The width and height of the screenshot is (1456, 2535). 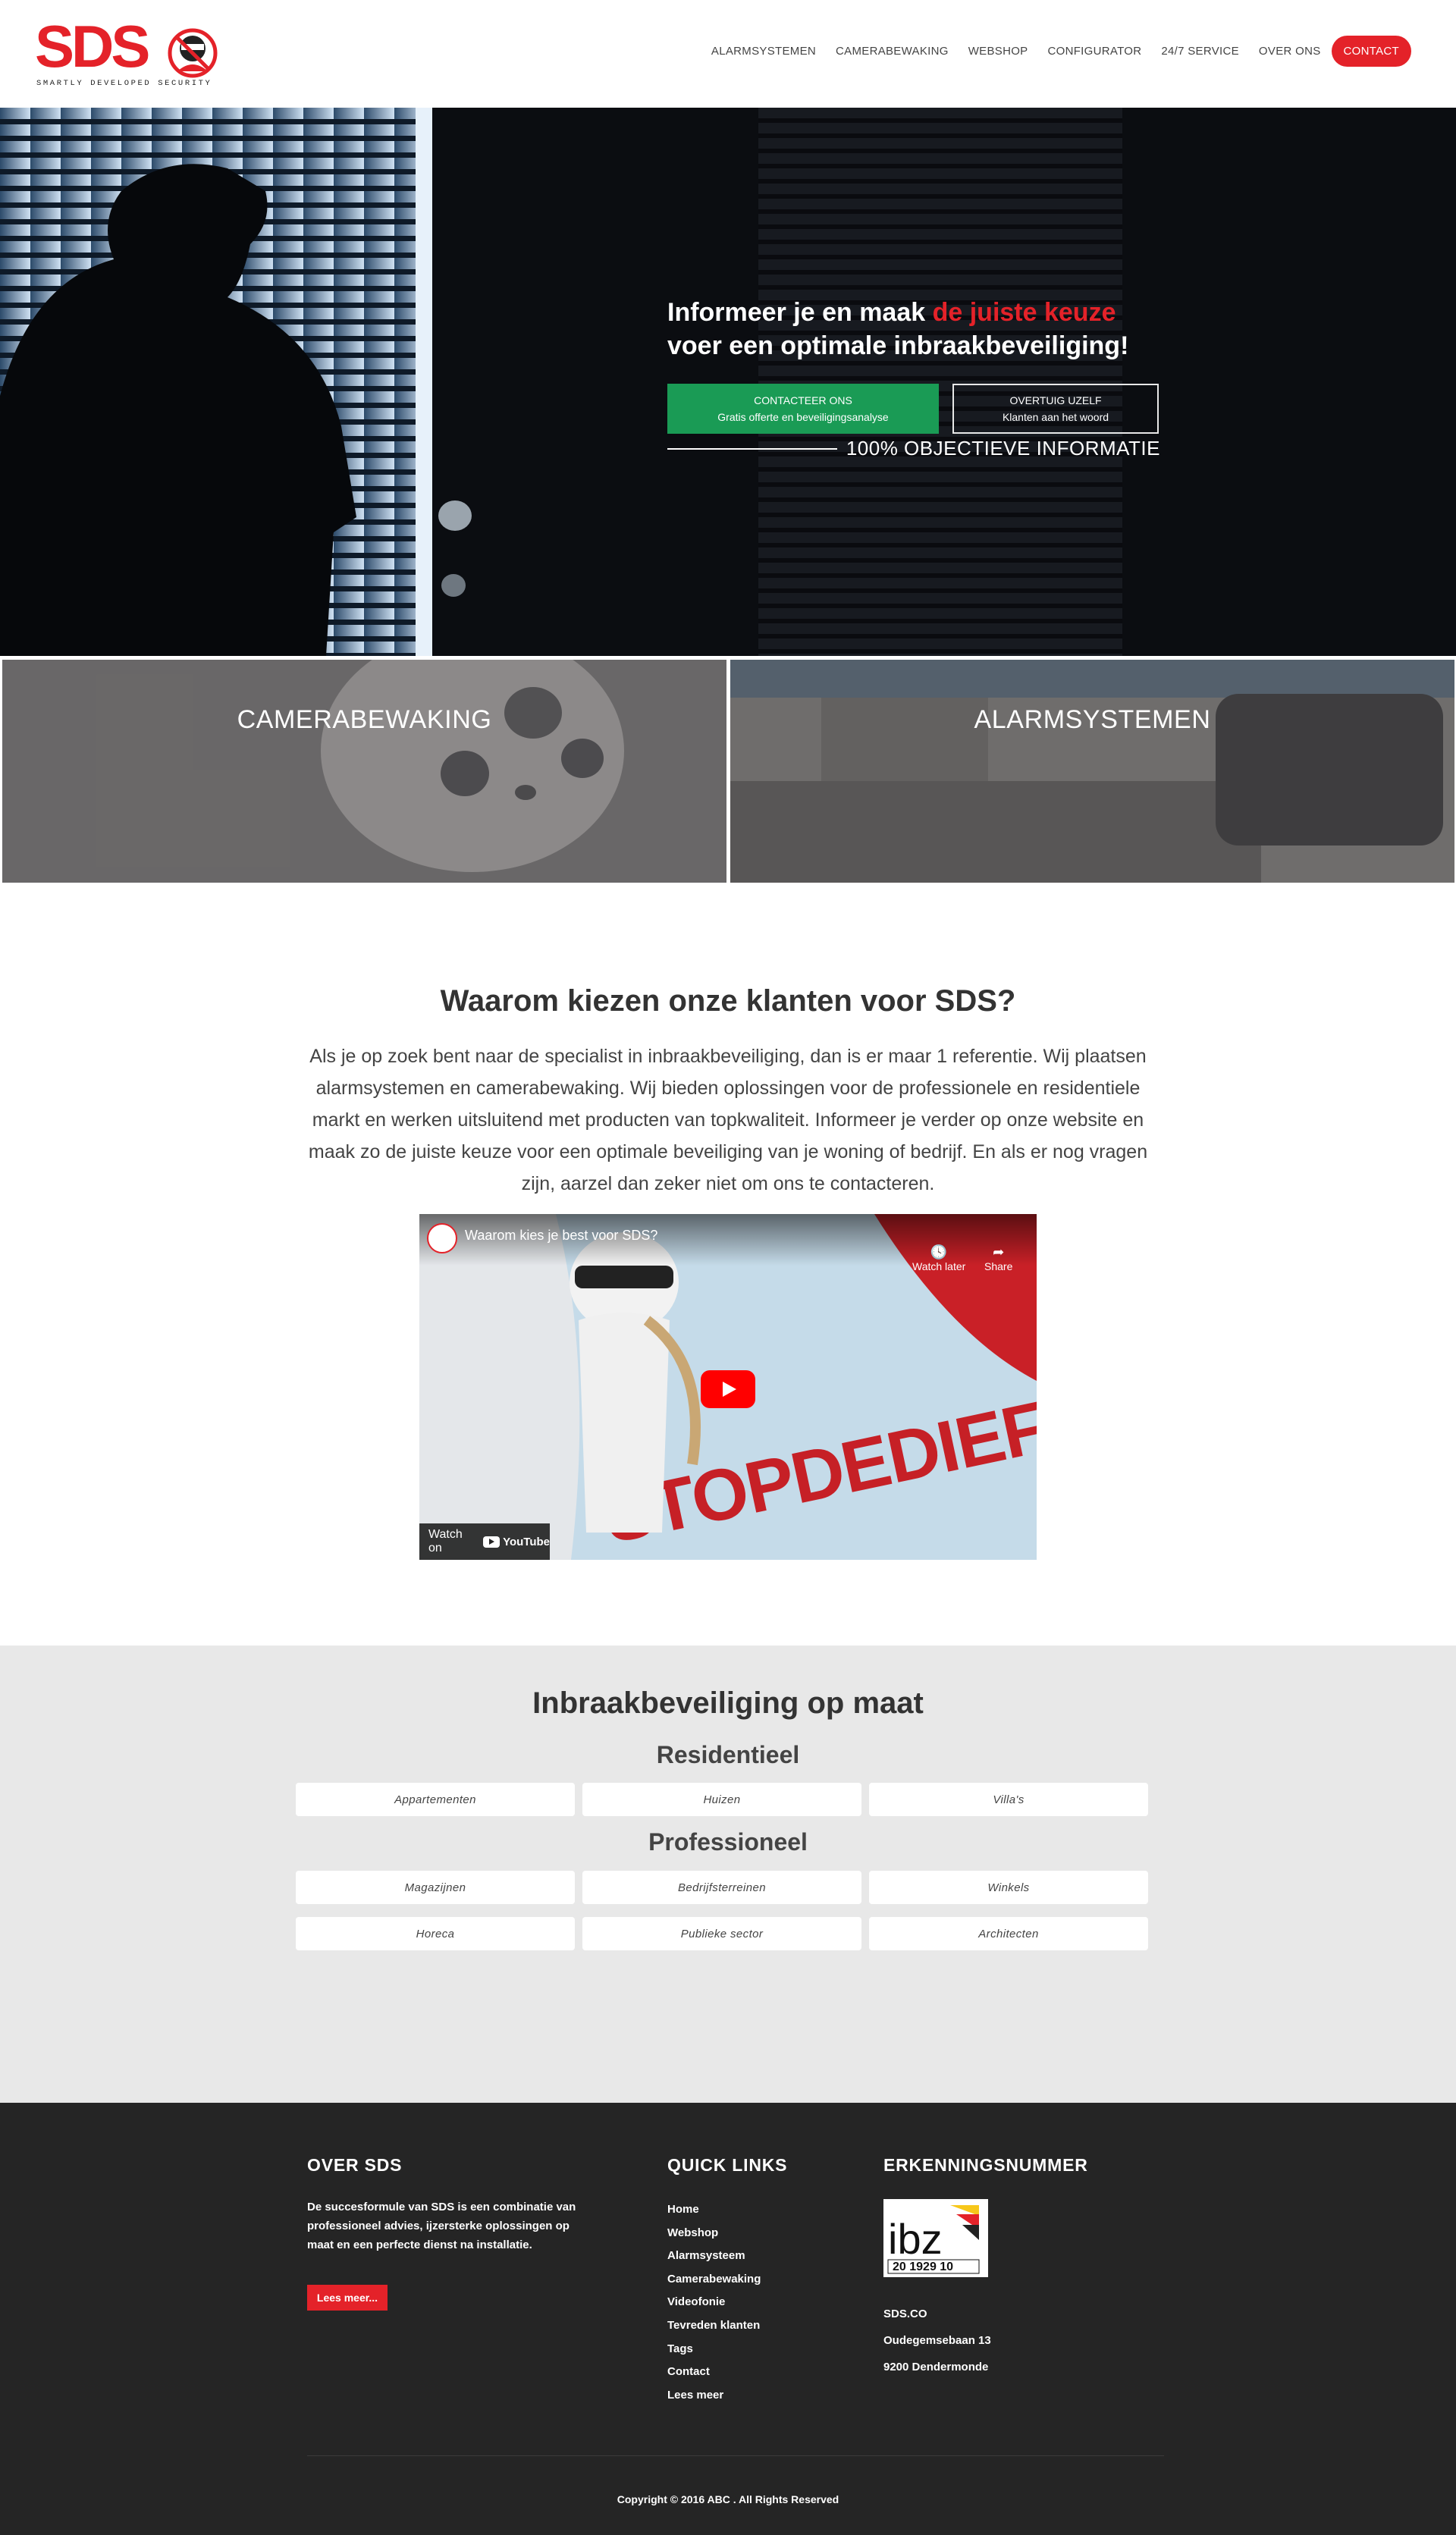 I want to click on category-tiles: CAMERABEWAKING ALARMSYSTEMEN, so click(x=728, y=771).